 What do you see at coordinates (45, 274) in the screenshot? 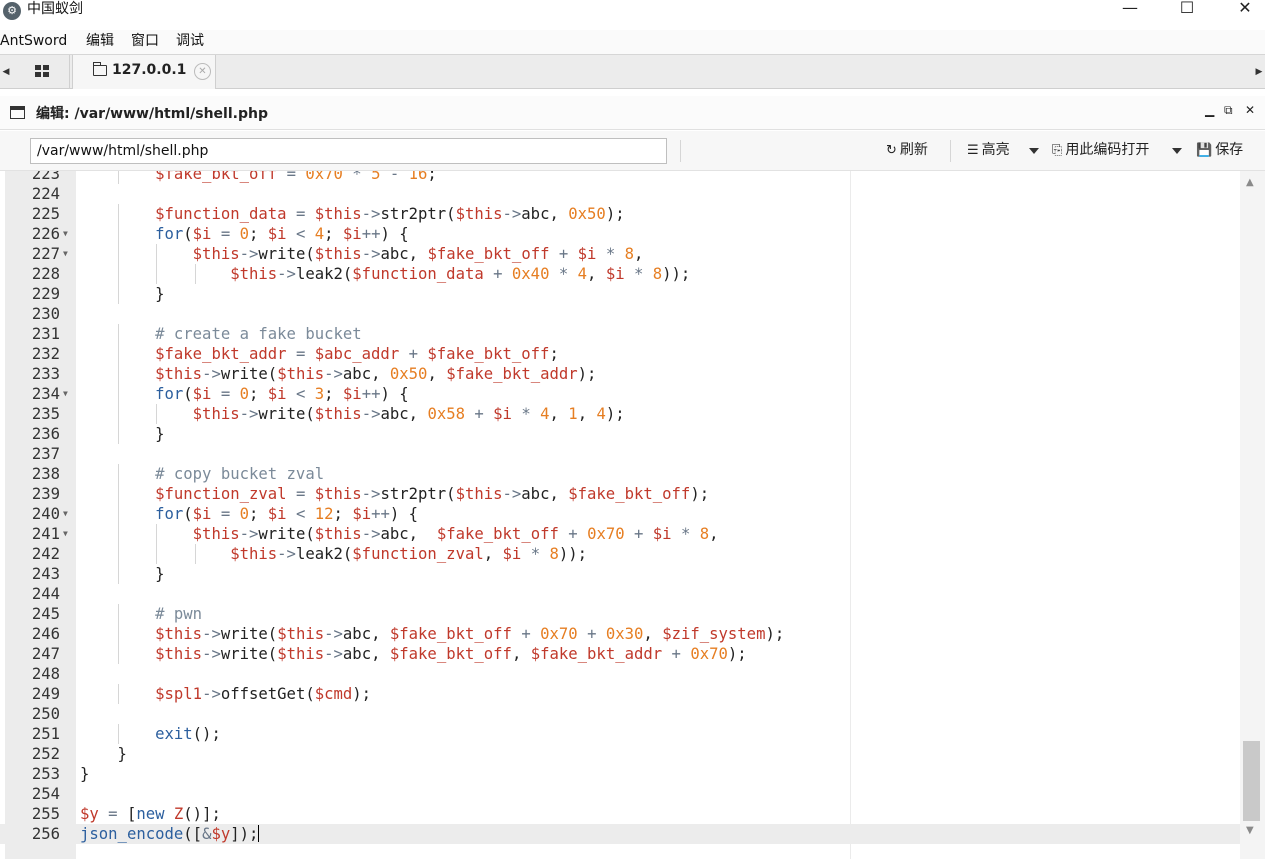
I see `line-number: 228` at bounding box center [45, 274].